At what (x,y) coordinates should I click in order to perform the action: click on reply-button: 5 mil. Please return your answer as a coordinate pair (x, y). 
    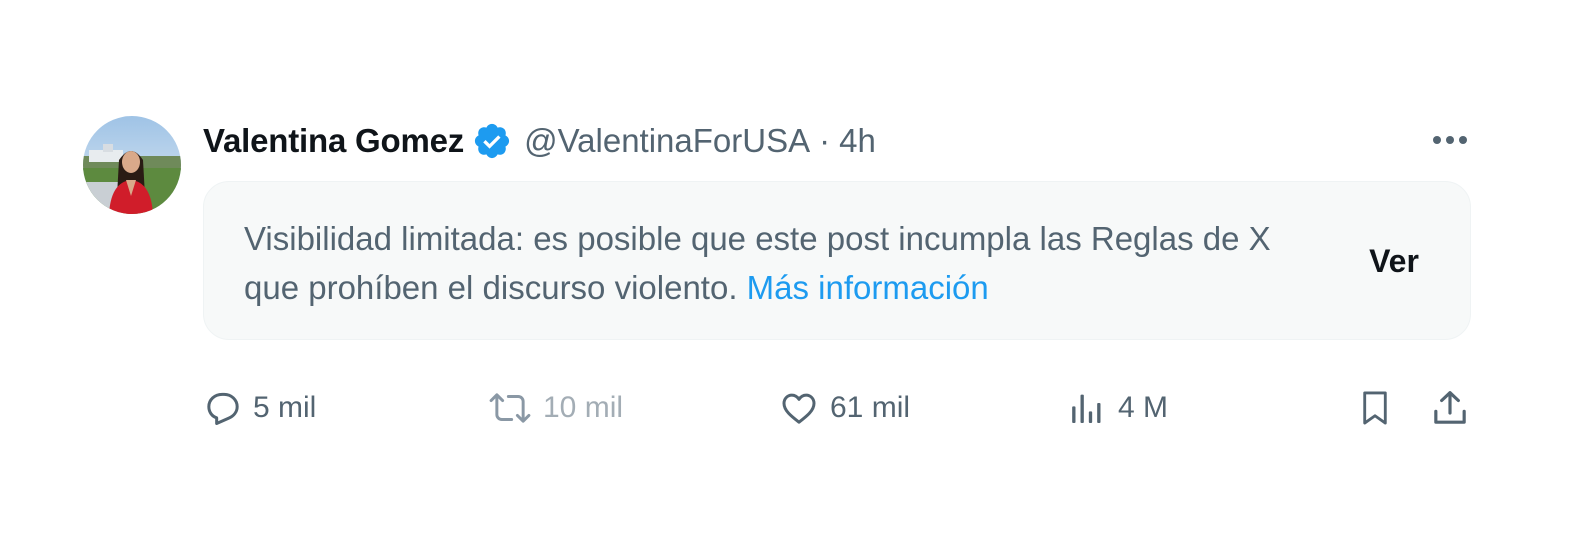
    Looking at the image, I should click on (259, 408).